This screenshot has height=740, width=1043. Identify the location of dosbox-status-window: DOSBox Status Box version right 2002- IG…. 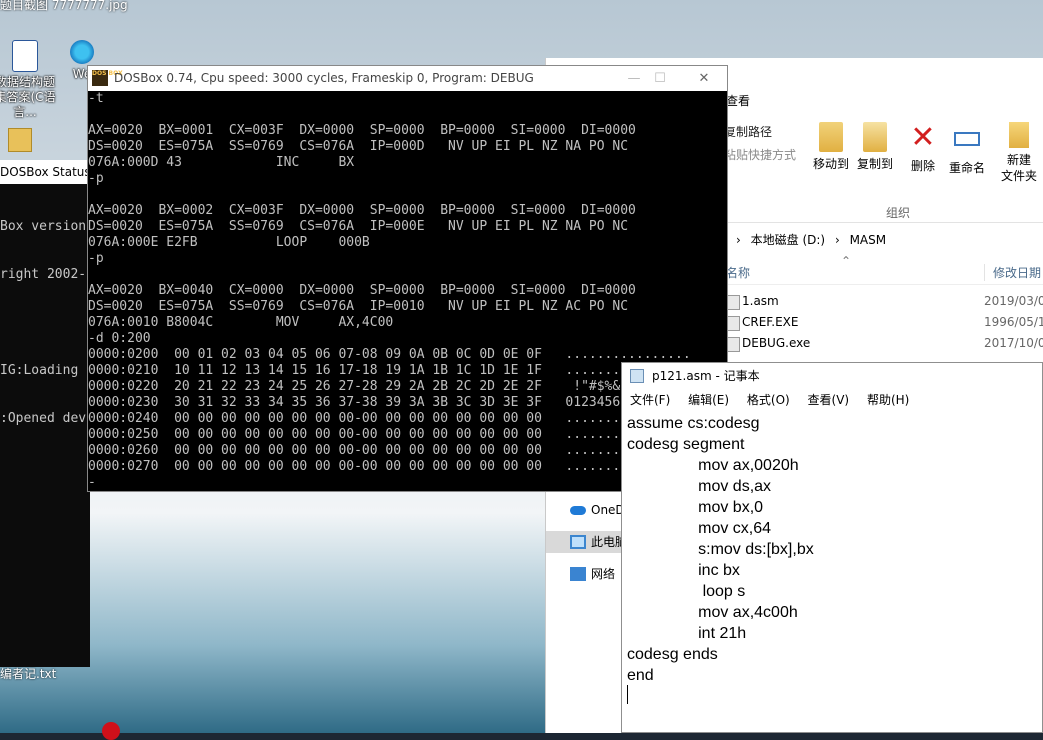
(45, 413).